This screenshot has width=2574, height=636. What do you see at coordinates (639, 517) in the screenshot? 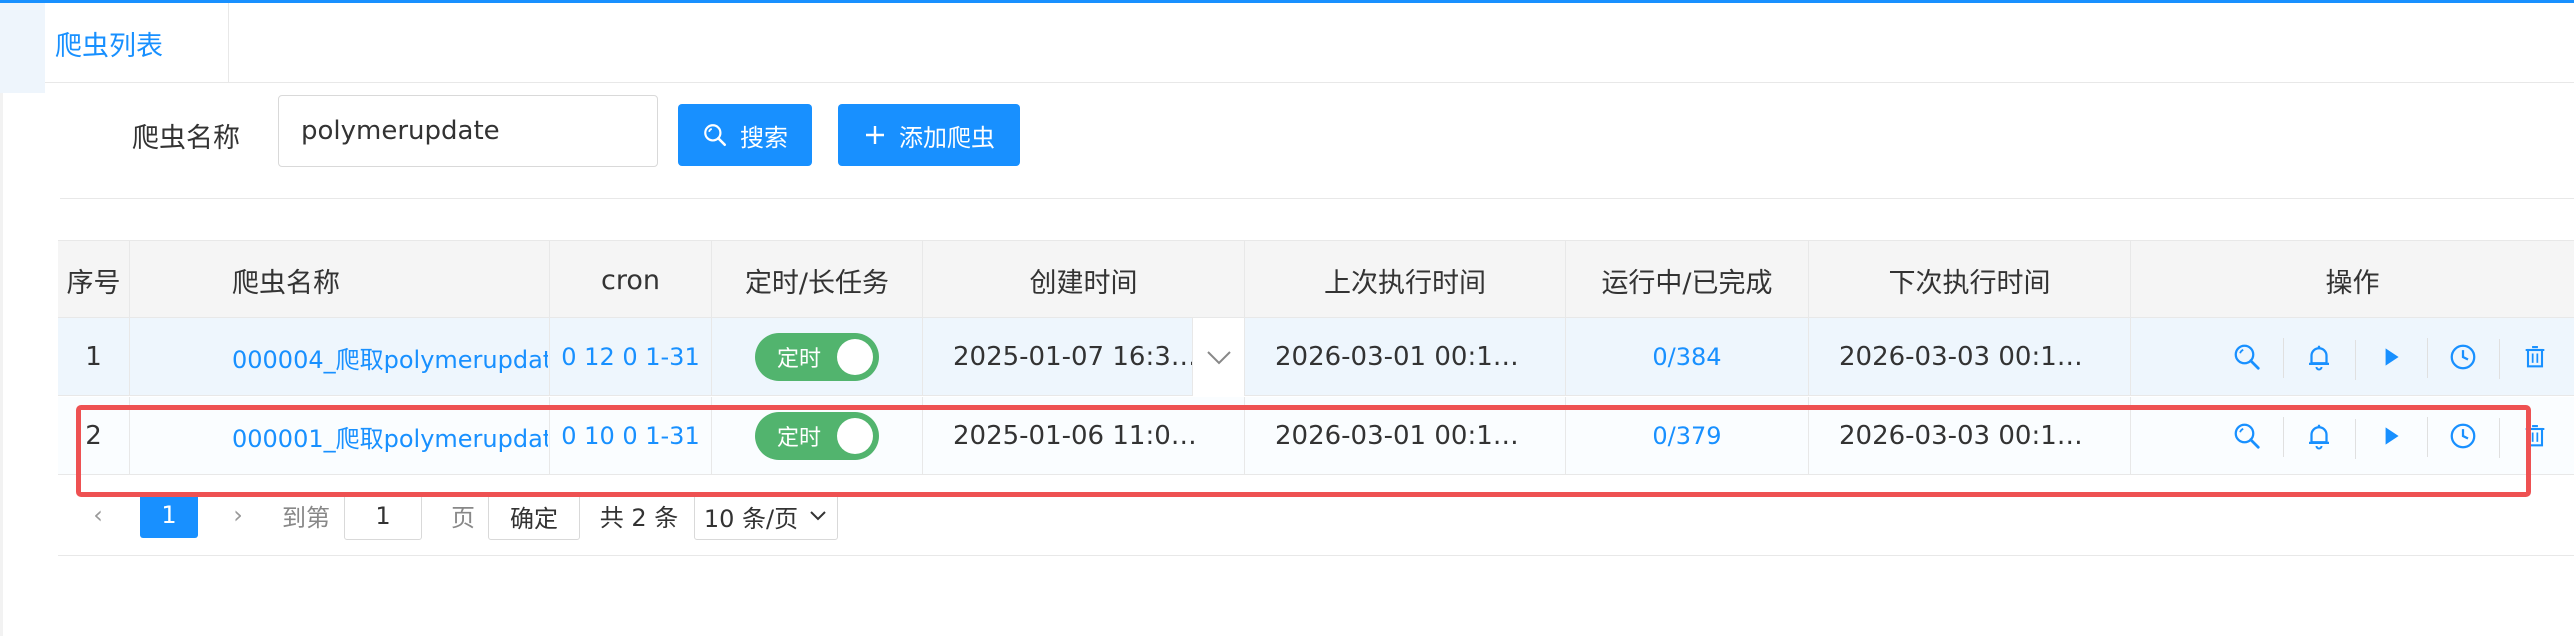
I see `total-count: 共 2 条` at bounding box center [639, 517].